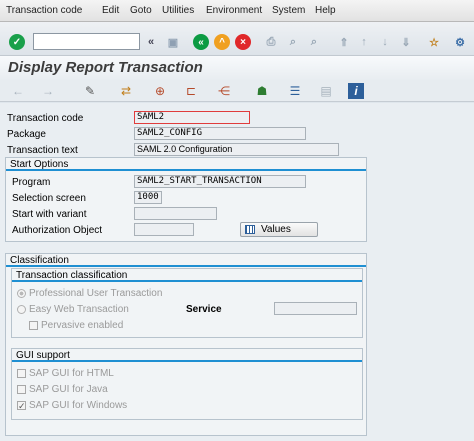  Describe the element at coordinates (82, 325) in the screenshot. I see `pervasive-enabled-label: Pervasive enabled` at that location.